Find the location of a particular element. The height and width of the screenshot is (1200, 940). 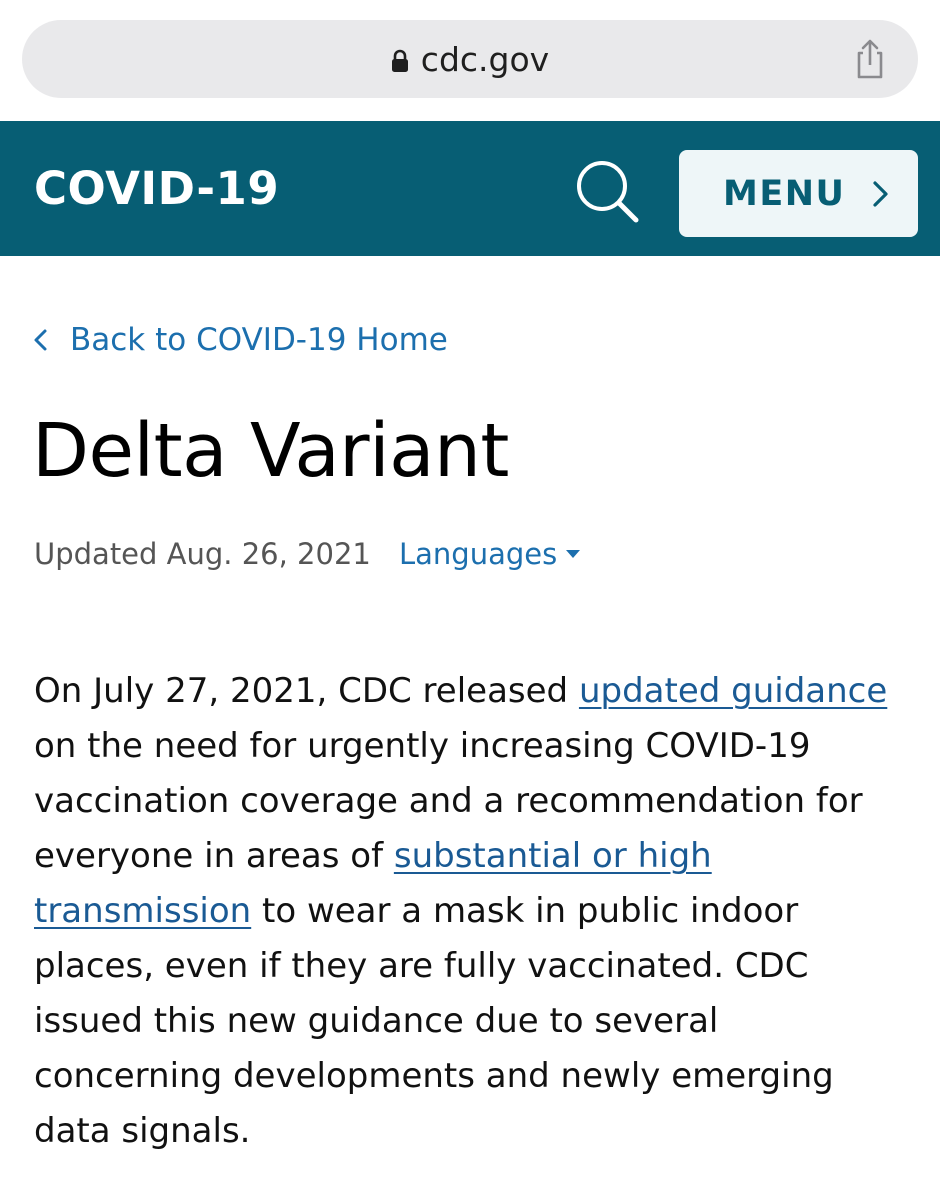

updated-guidance-link: updated guidance is located at coordinates (733, 691).